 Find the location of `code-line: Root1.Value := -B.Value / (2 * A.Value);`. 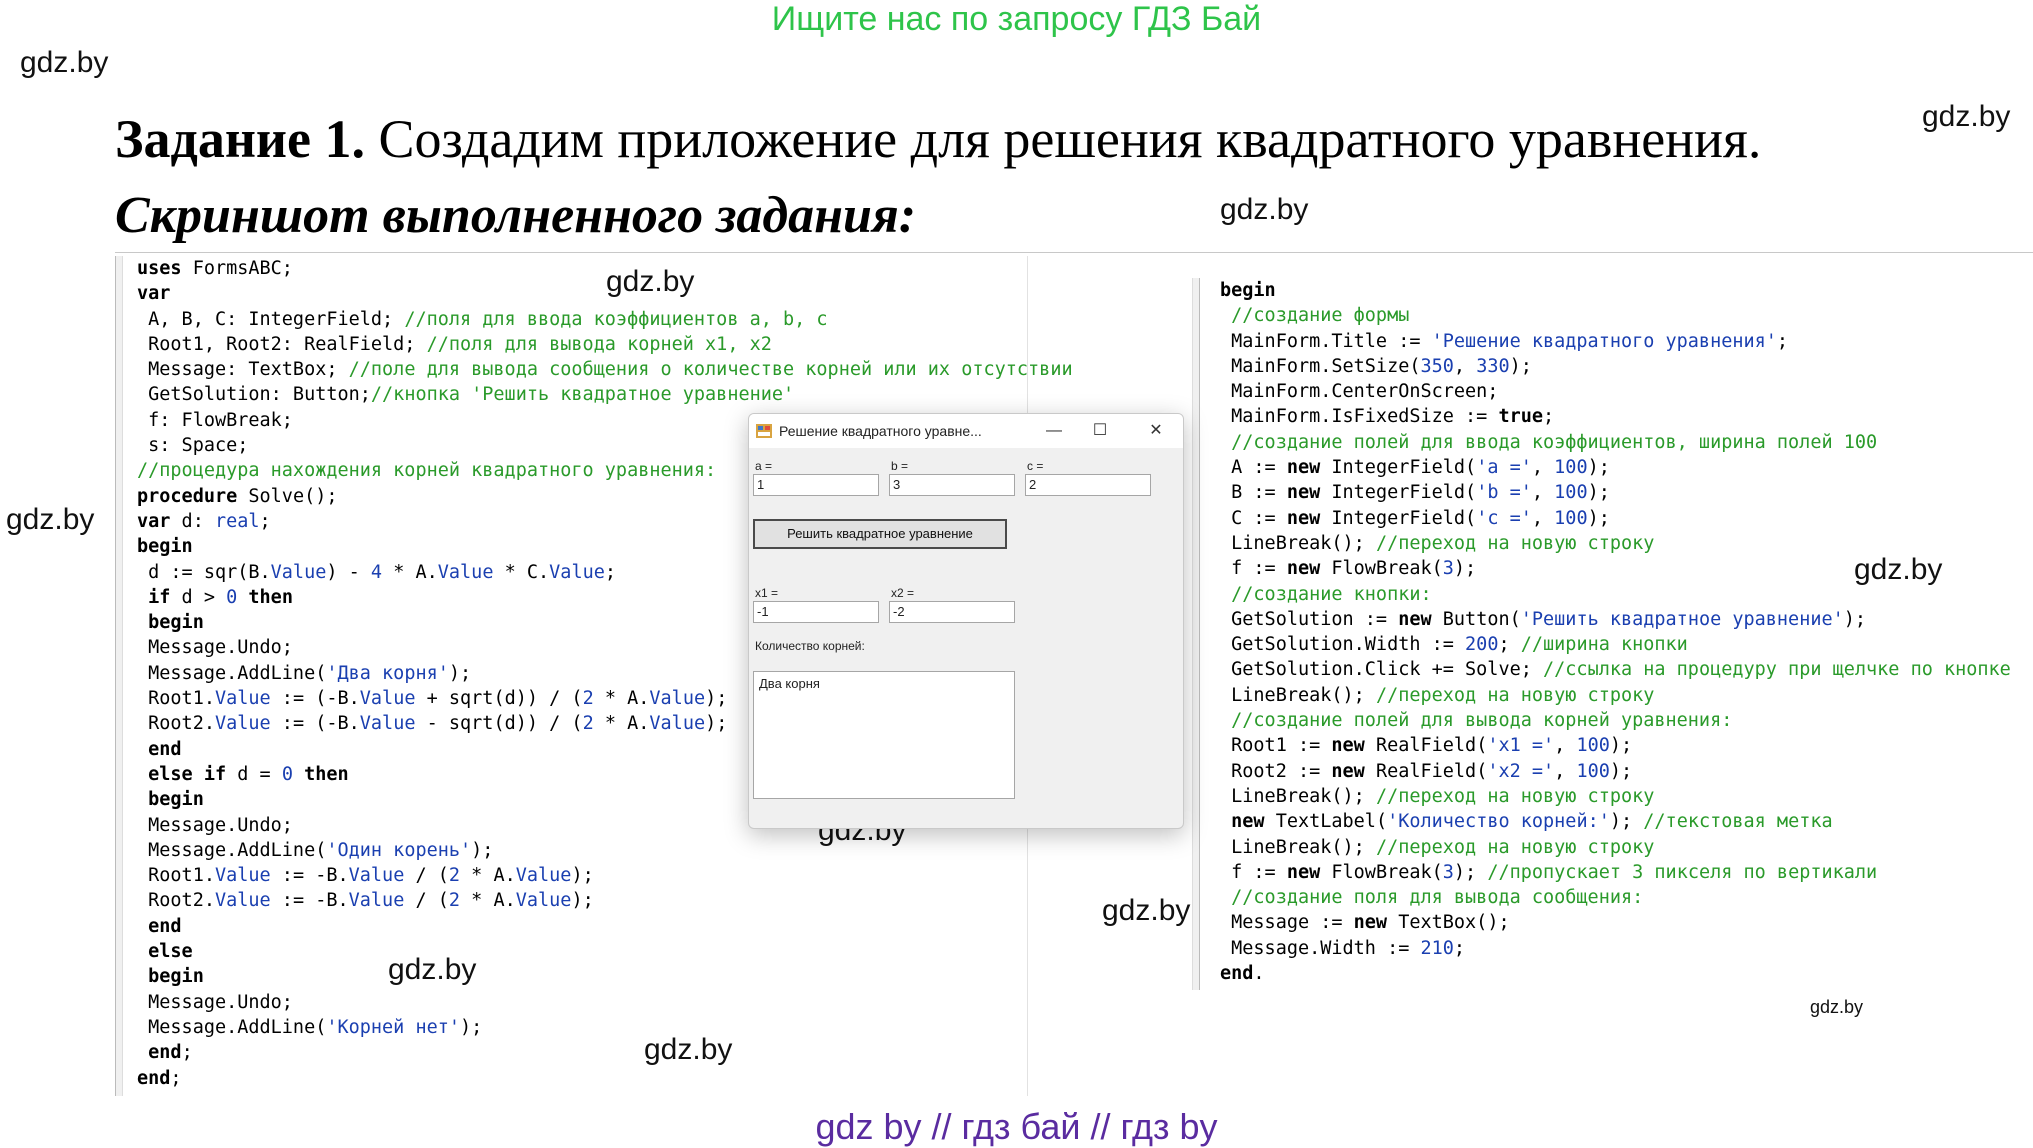

code-line: Root1.Value := -B.Value / (2 * A.Value); is located at coordinates (365, 876).